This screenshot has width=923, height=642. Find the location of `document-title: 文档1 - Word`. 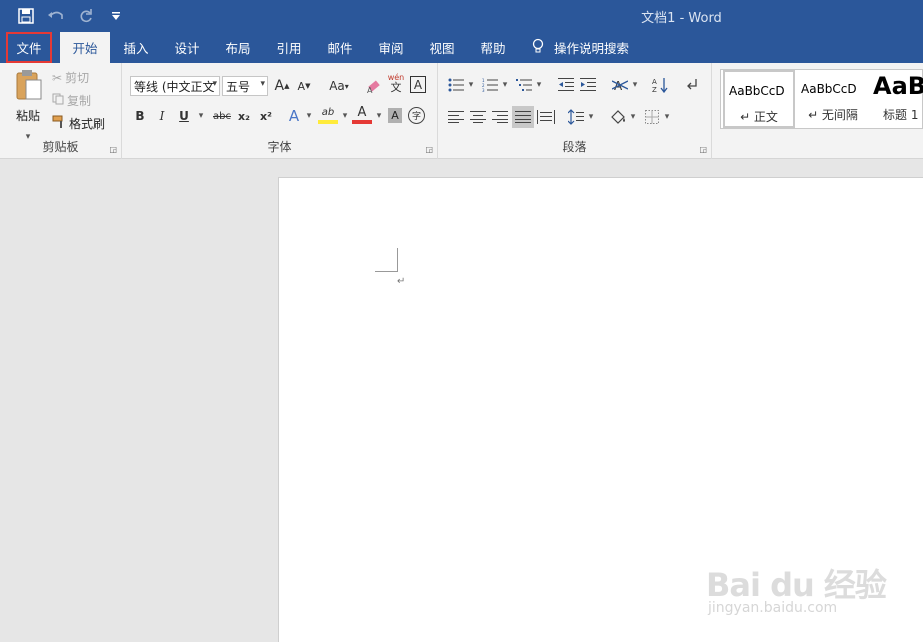

document-title: 文档1 - Word is located at coordinates (681, 18).